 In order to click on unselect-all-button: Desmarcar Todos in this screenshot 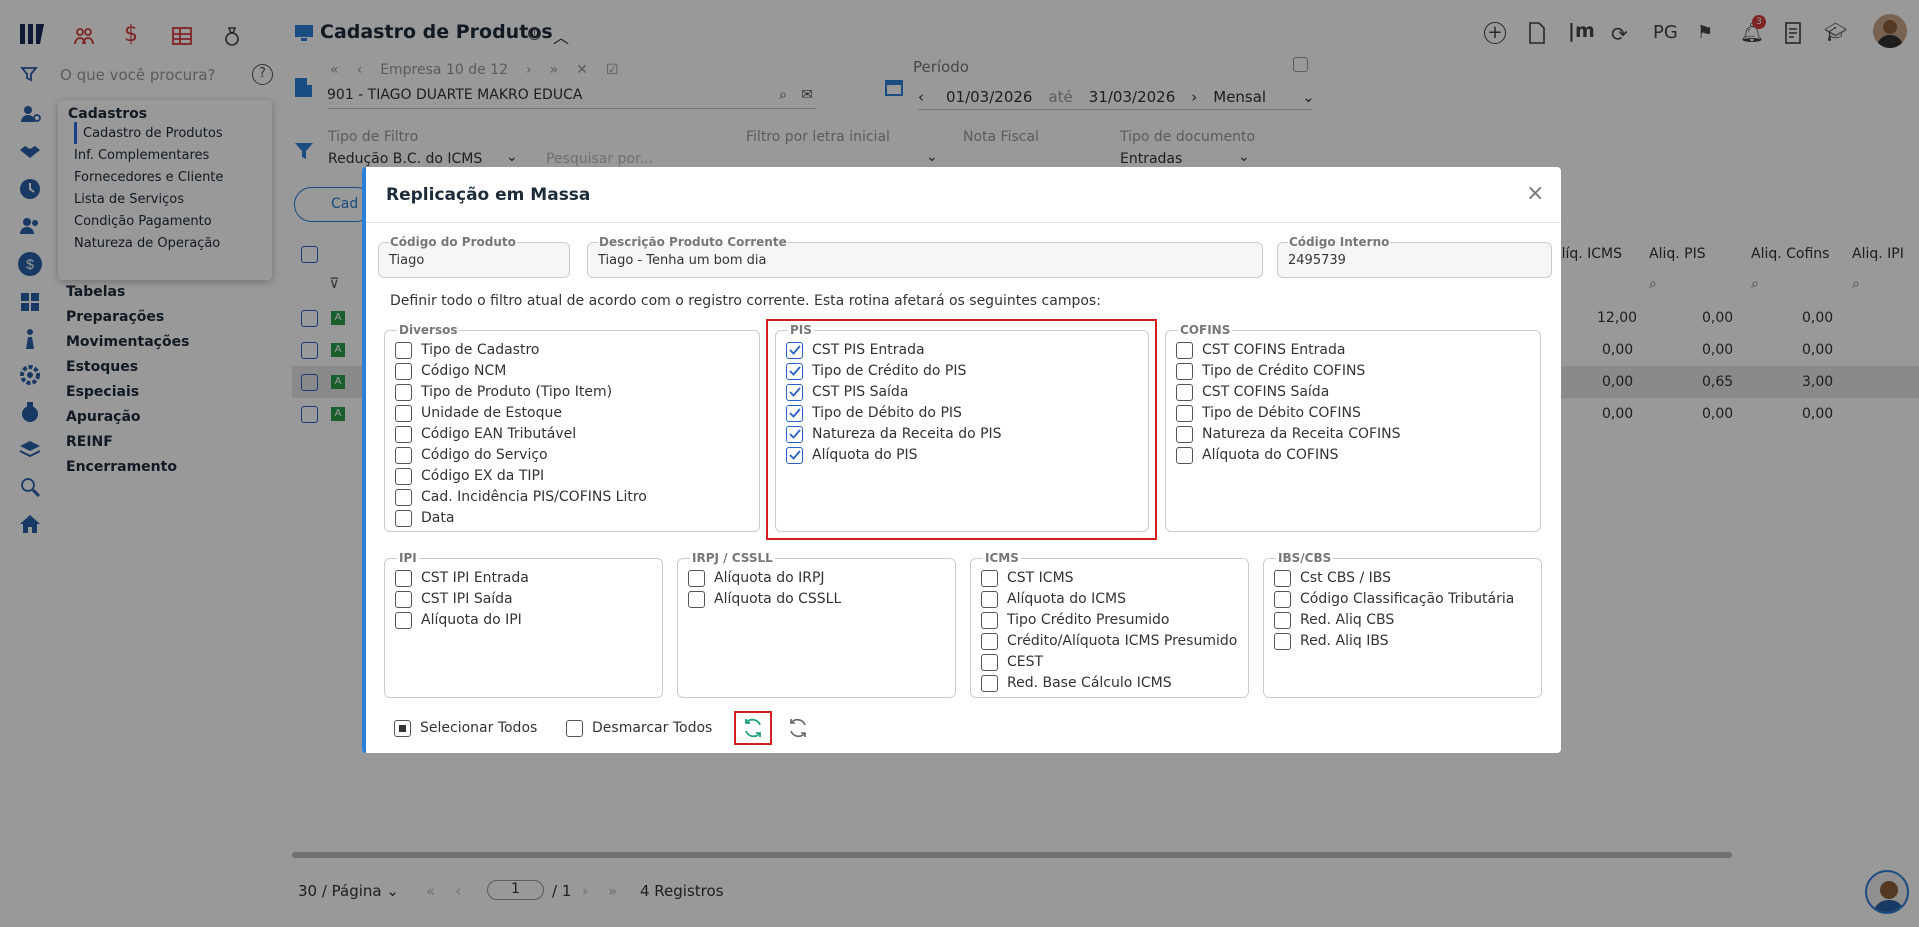, I will do `click(639, 728)`.